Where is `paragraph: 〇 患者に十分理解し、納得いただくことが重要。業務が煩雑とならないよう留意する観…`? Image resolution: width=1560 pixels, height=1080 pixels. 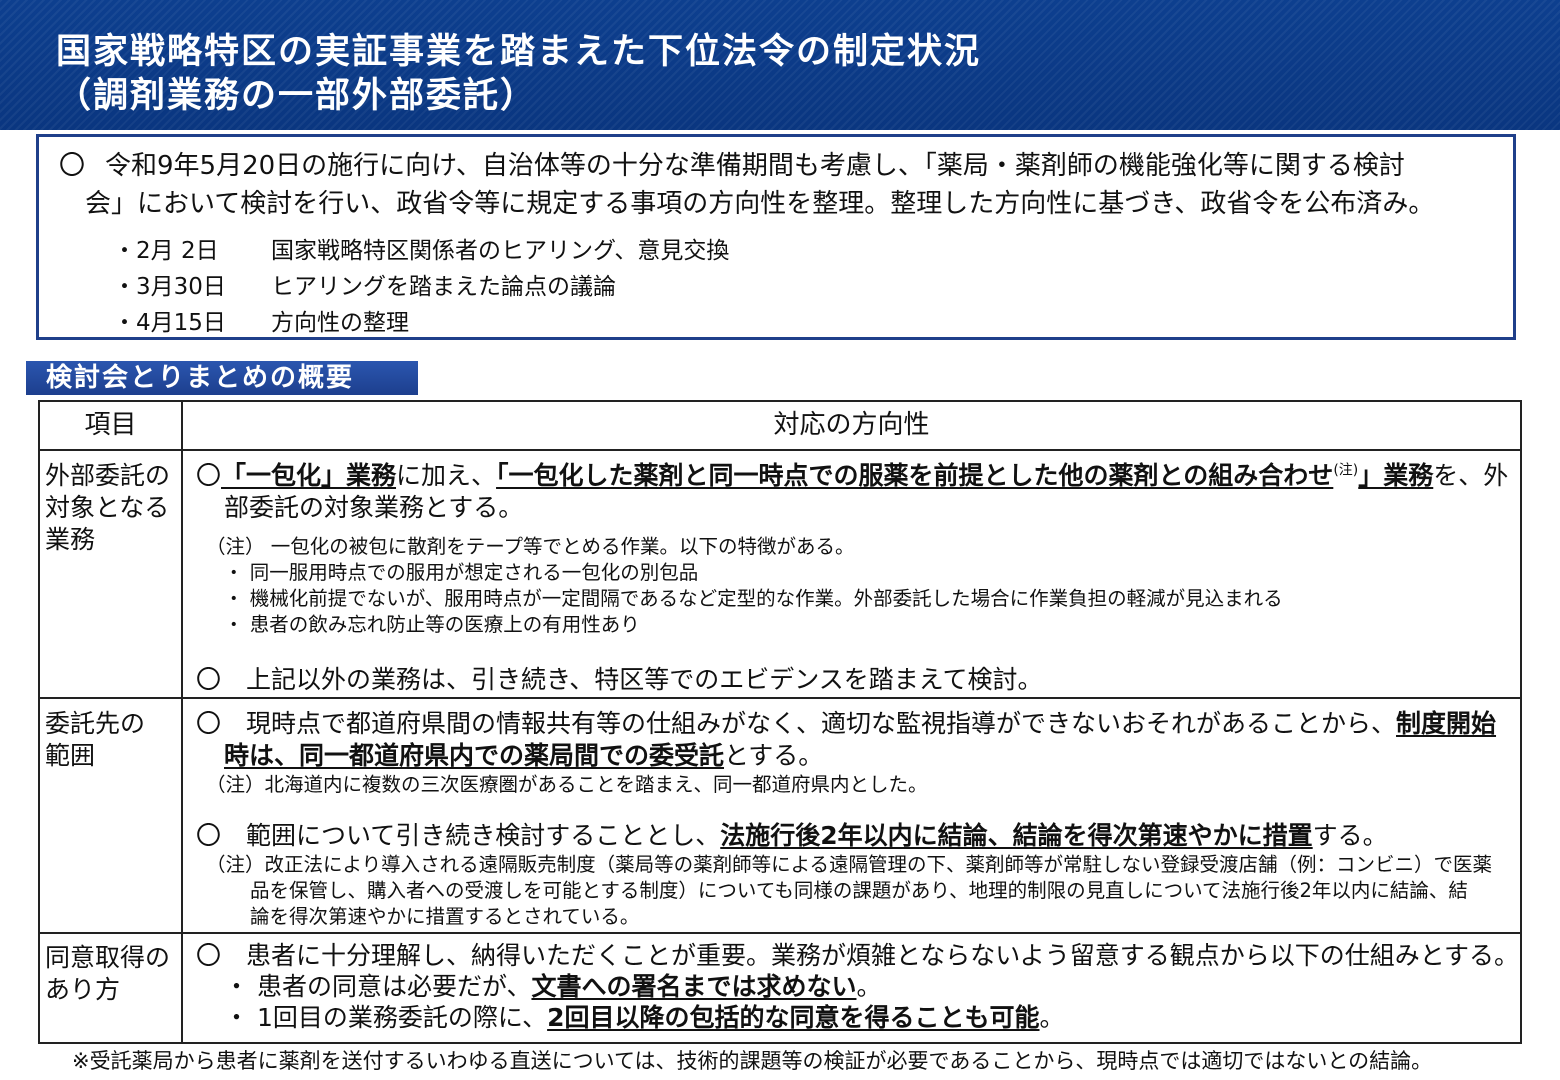
paragraph: 〇 患者に十分理解し、納得いただくことが重要。業務が煩雑とならないよう留意する観… is located at coordinates (858, 955).